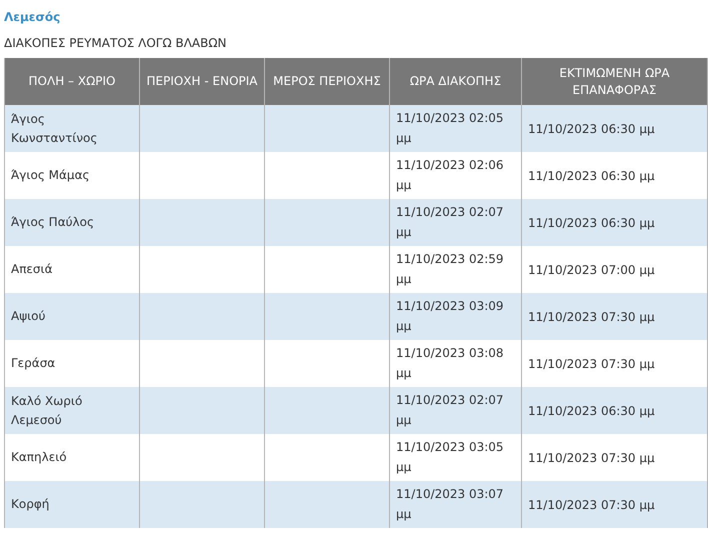 This screenshot has height=538, width=708. I want to click on page-heading: ΔΙΑΚΟΠΕΣ ΡΕΥΜΑΤΟΣ ΛΟΓΩ ΒΛΑΒΩΝ, so click(115, 43).